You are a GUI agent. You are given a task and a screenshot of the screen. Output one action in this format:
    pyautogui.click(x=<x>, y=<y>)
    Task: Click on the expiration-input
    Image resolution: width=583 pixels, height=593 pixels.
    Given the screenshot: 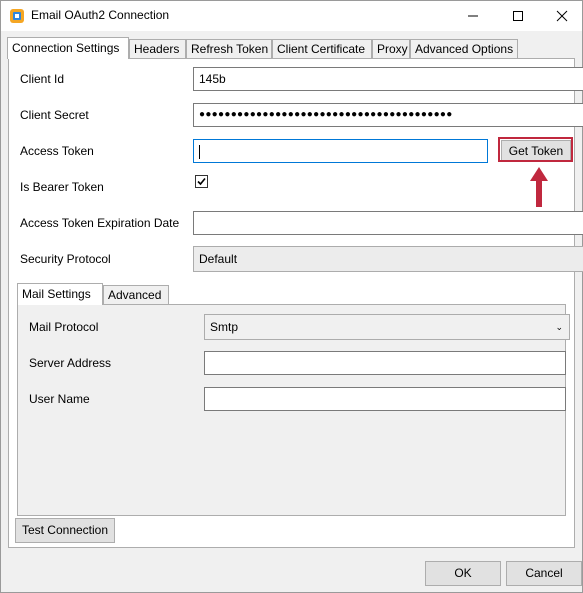 What is the action you would take?
    pyautogui.click(x=388, y=223)
    